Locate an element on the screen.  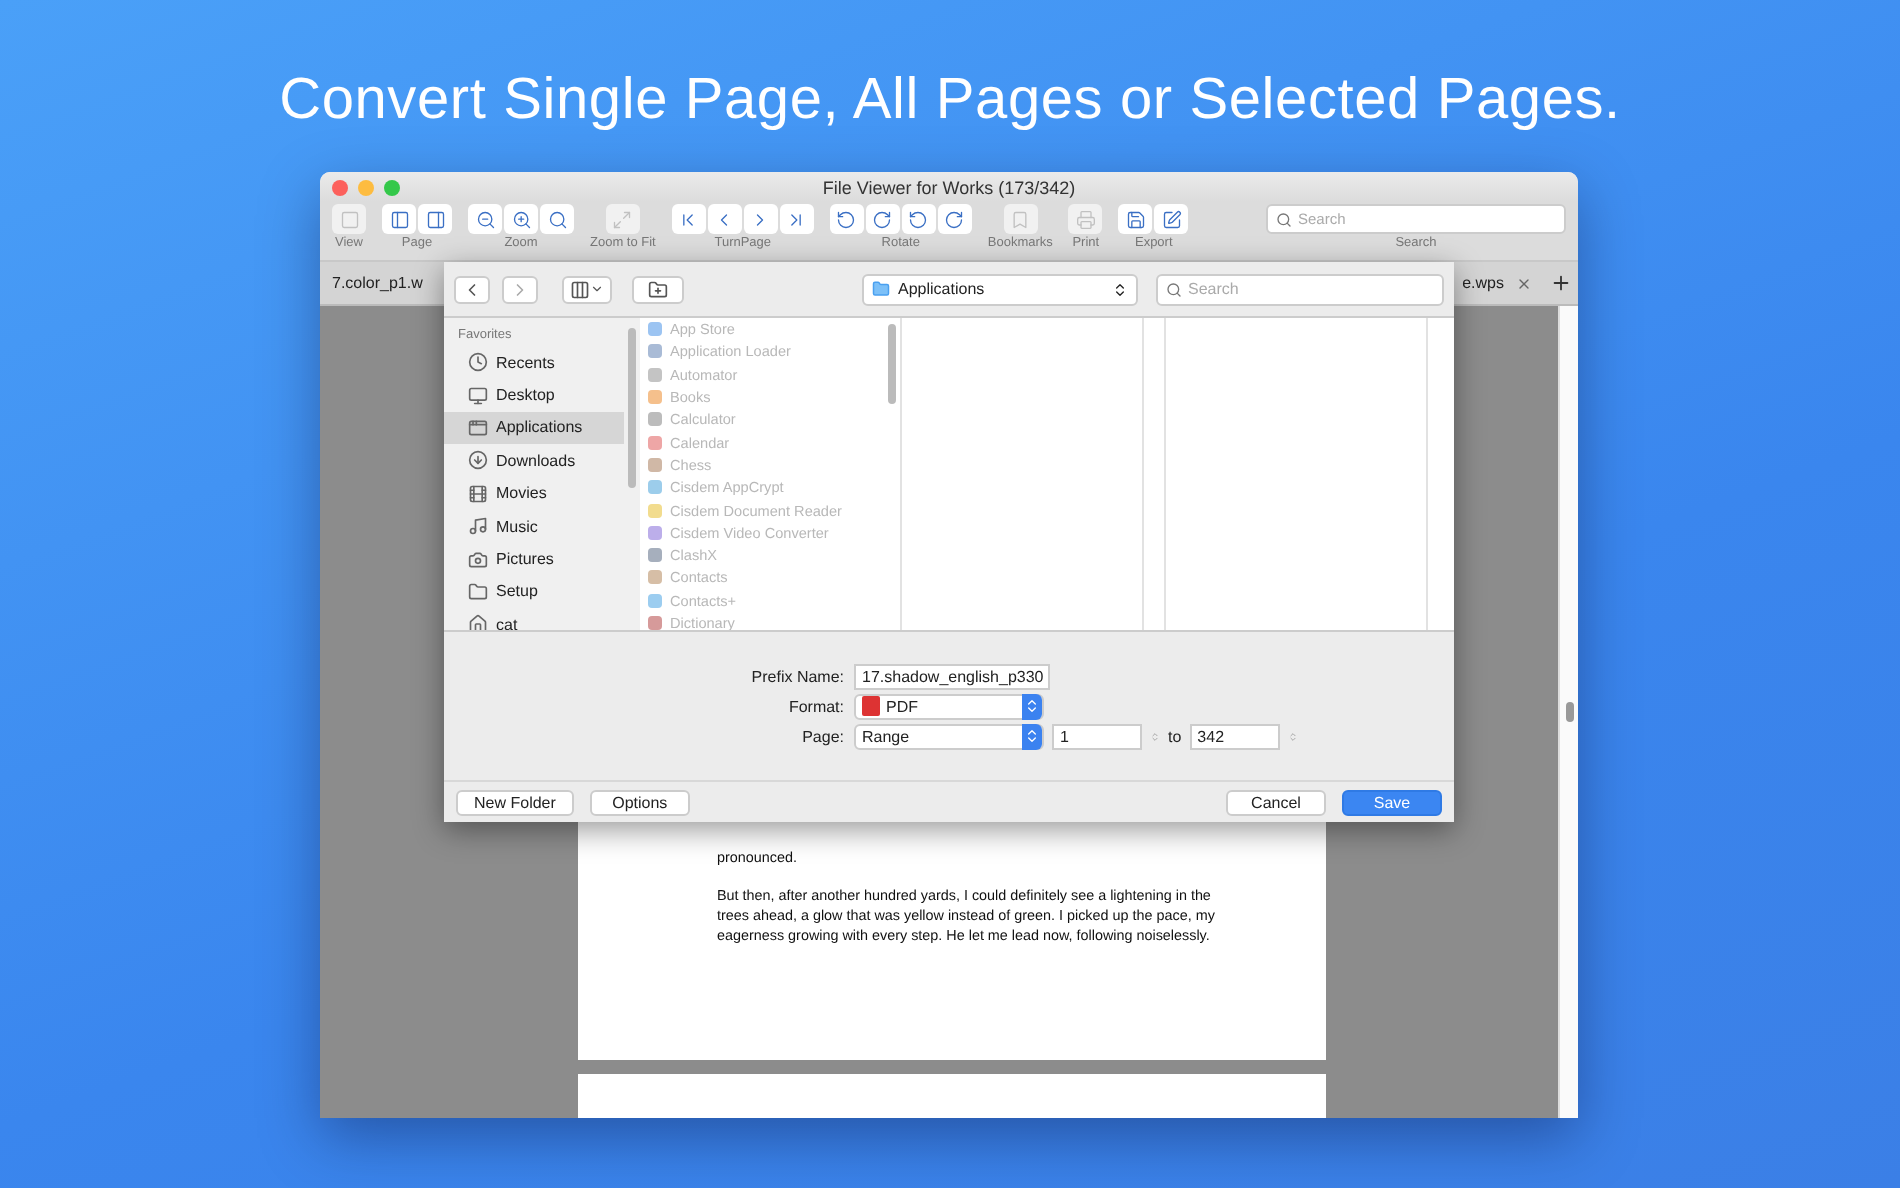
field-label: Prefix Name: is located at coordinates (796, 676).